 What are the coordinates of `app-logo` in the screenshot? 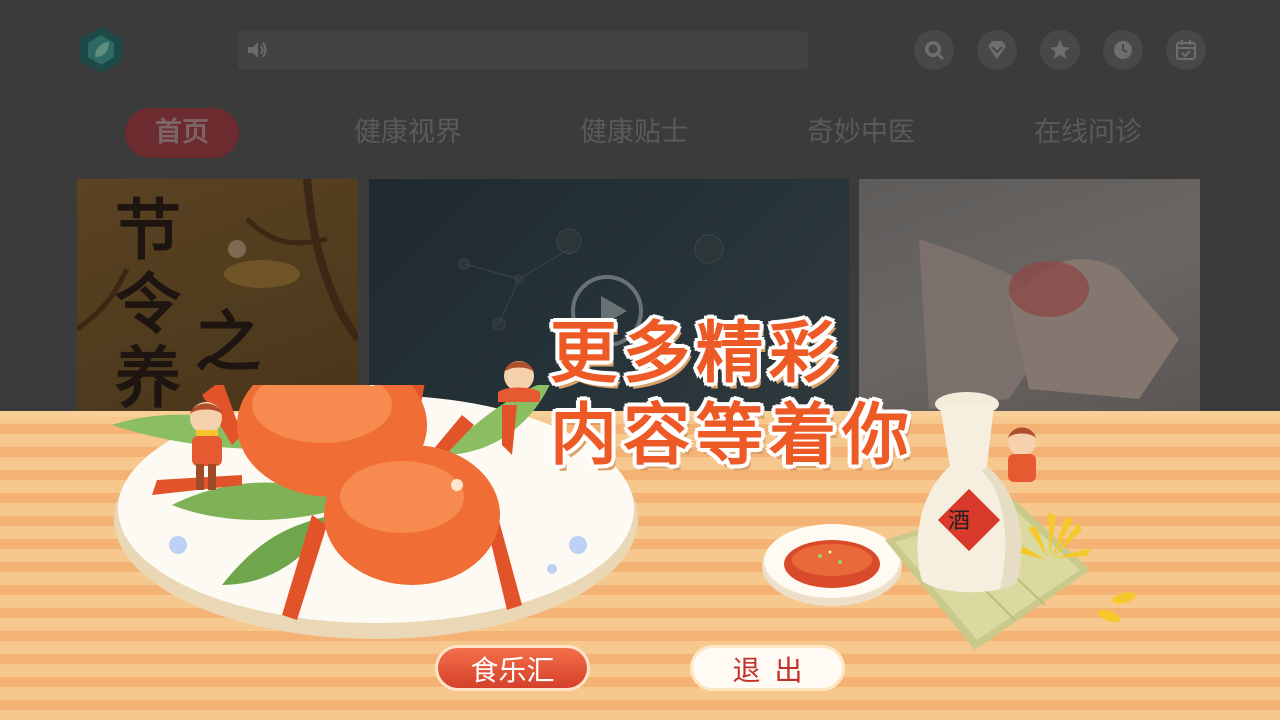 It's located at (101, 50).